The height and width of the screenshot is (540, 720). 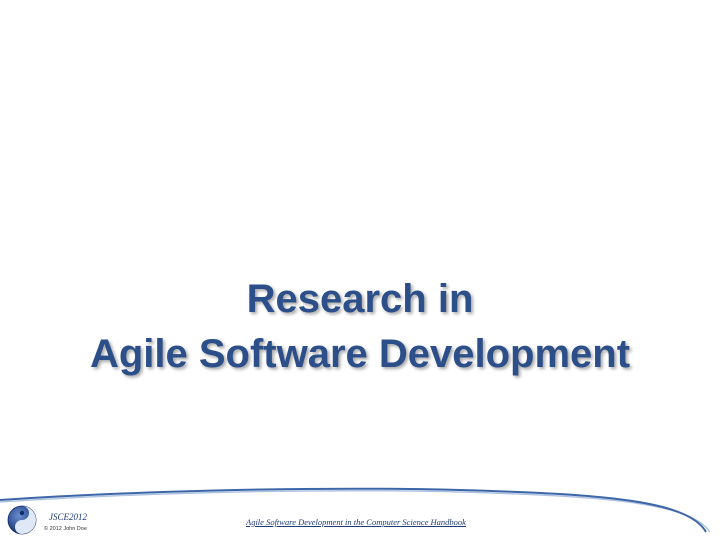 What do you see at coordinates (68, 517) in the screenshot?
I see `conference-label: JSCE2012` at bounding box center [68, 517].